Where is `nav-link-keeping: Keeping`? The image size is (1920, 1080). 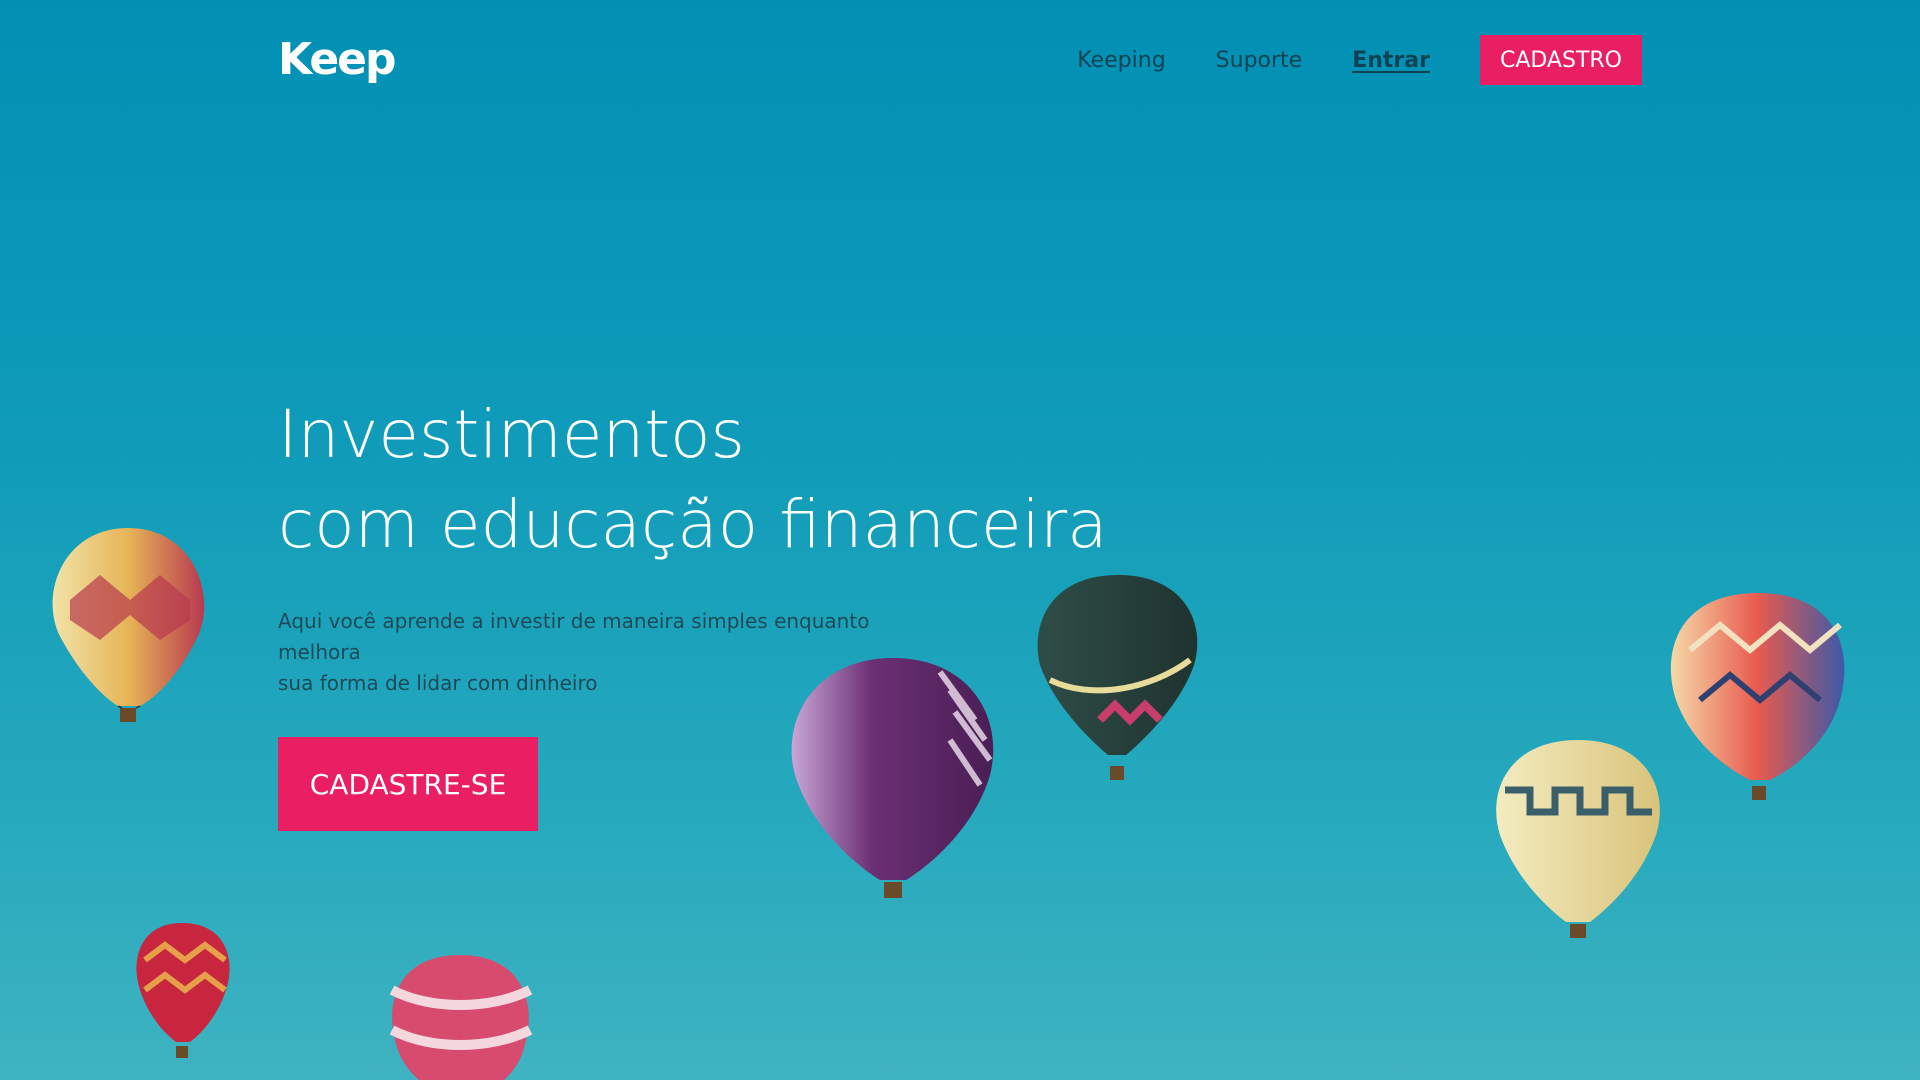 nav-link-keeping: Keeping is located at coordinates (1121, 60).